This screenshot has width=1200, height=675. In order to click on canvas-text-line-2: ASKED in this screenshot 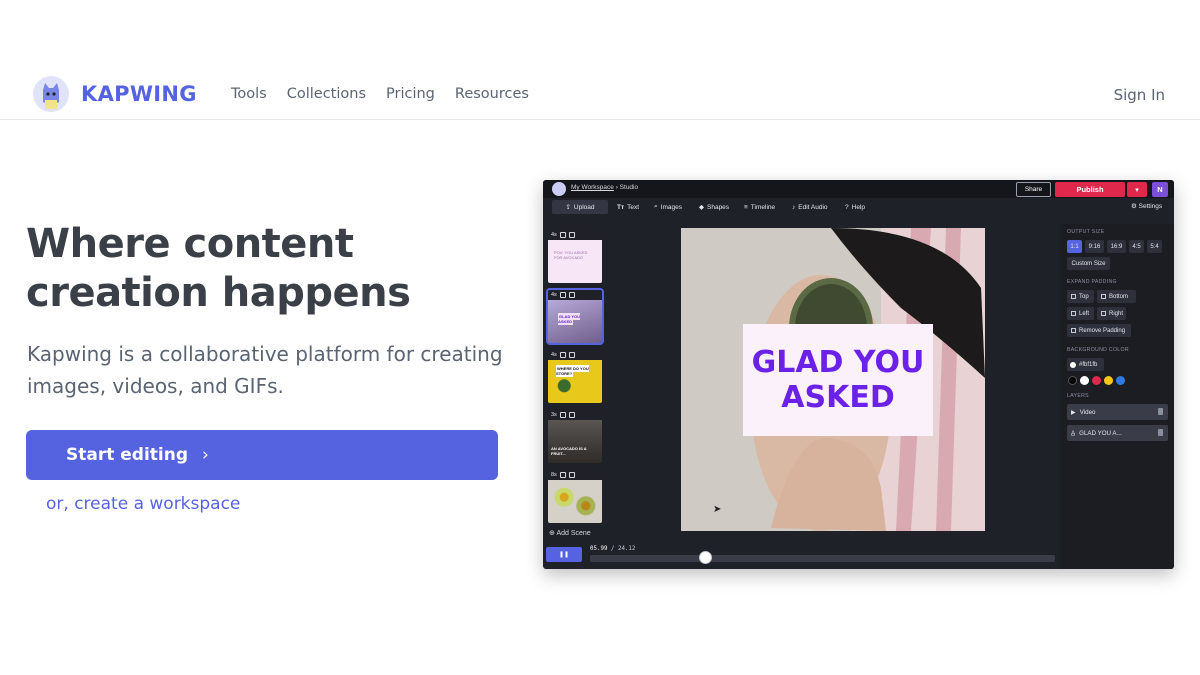, I will do `click(838, 397)`.